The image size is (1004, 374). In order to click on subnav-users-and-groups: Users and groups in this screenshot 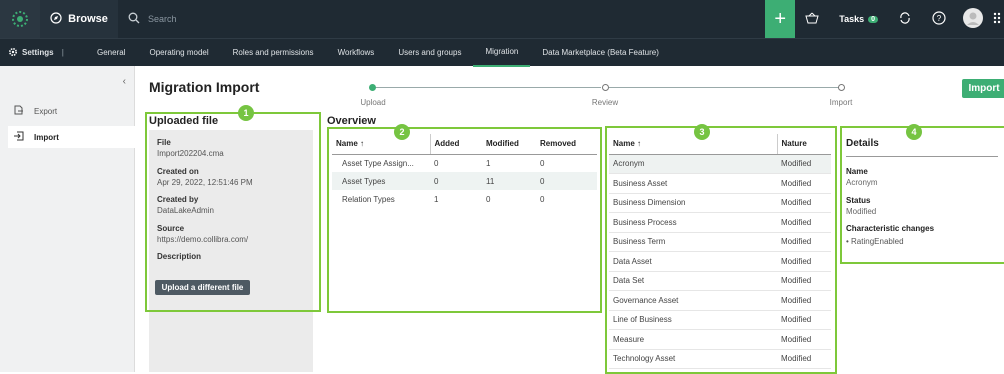, I will do `click(429, 53)`.